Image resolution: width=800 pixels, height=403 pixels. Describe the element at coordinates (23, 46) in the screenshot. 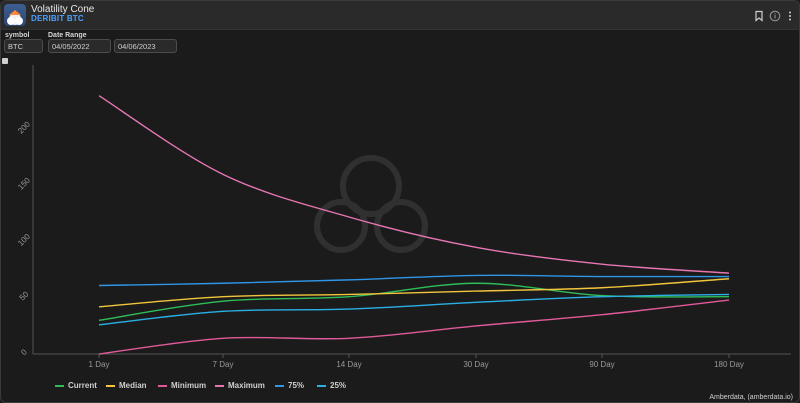

I see `symbol-select: BTC` at that location.